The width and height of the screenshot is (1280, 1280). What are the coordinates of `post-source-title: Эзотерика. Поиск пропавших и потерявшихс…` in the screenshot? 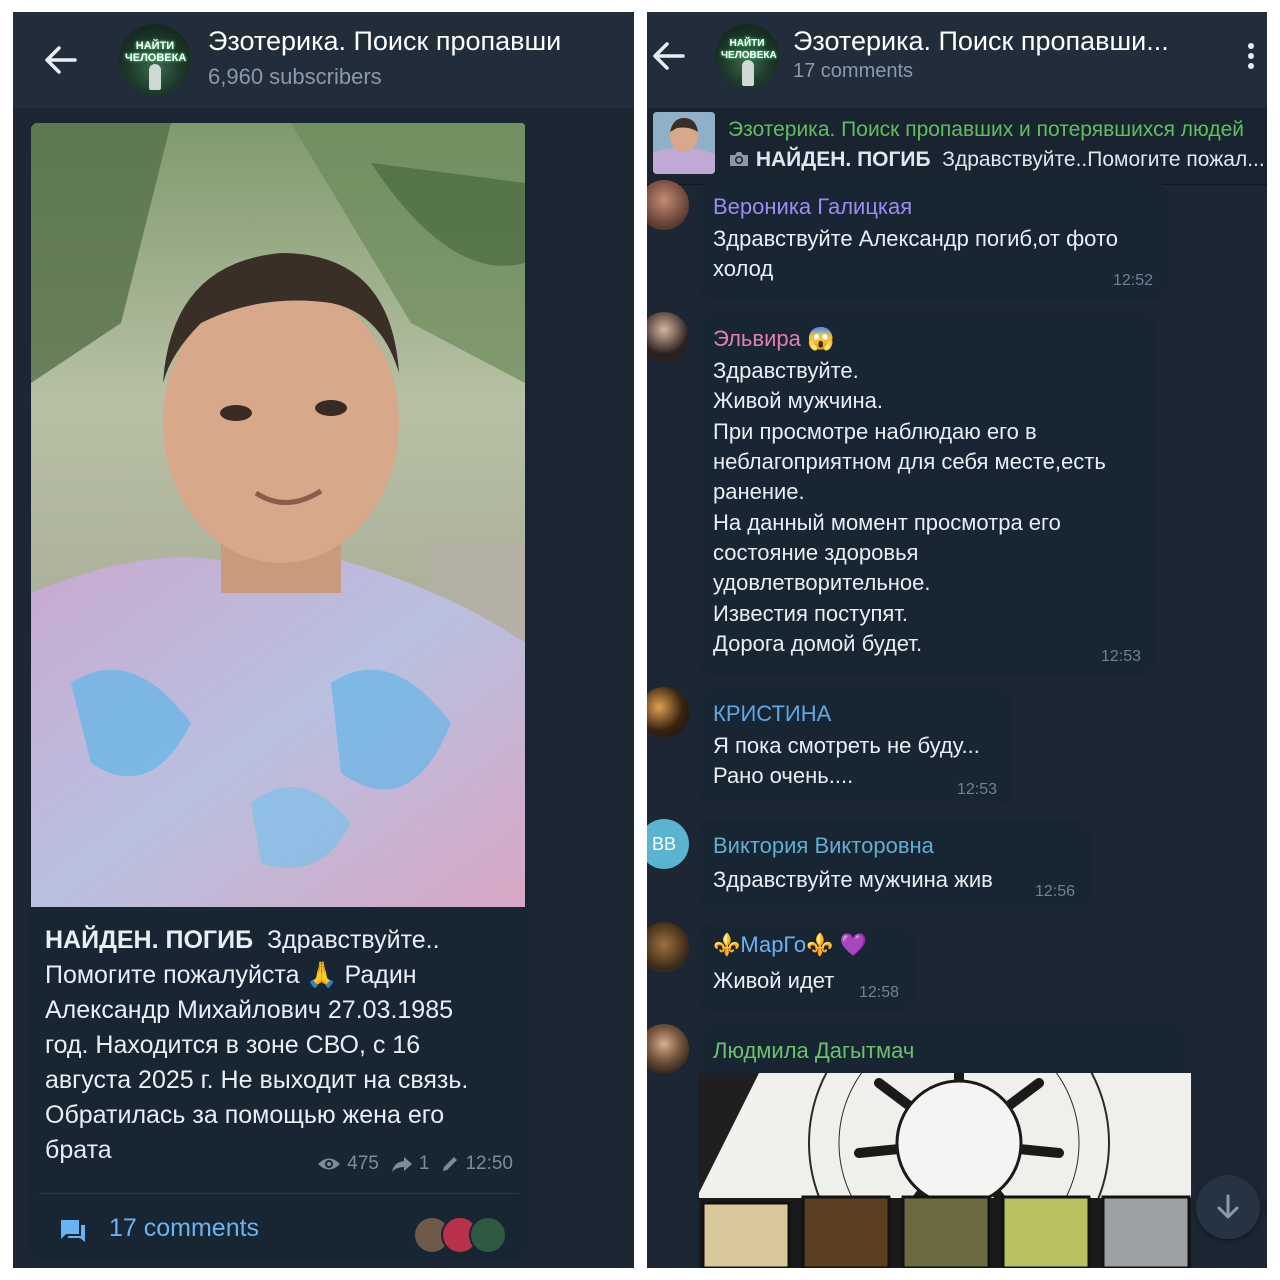 It's located at (986, 129).